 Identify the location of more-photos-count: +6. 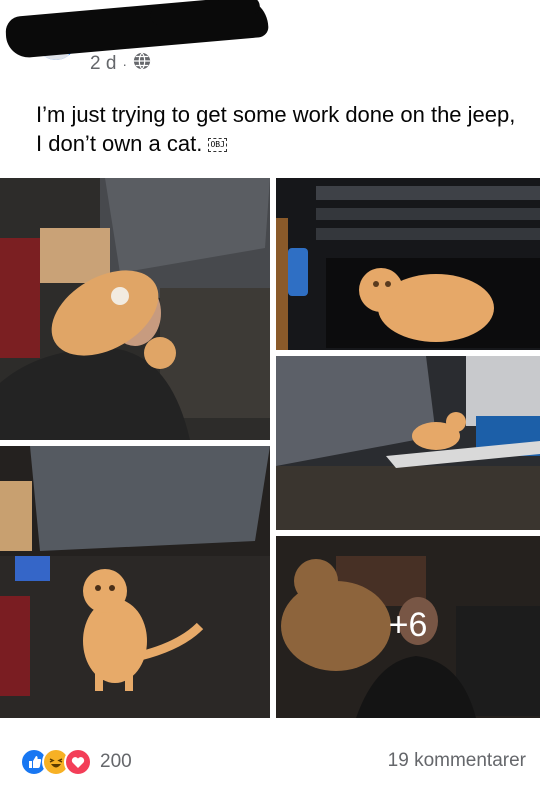
(408, 625).